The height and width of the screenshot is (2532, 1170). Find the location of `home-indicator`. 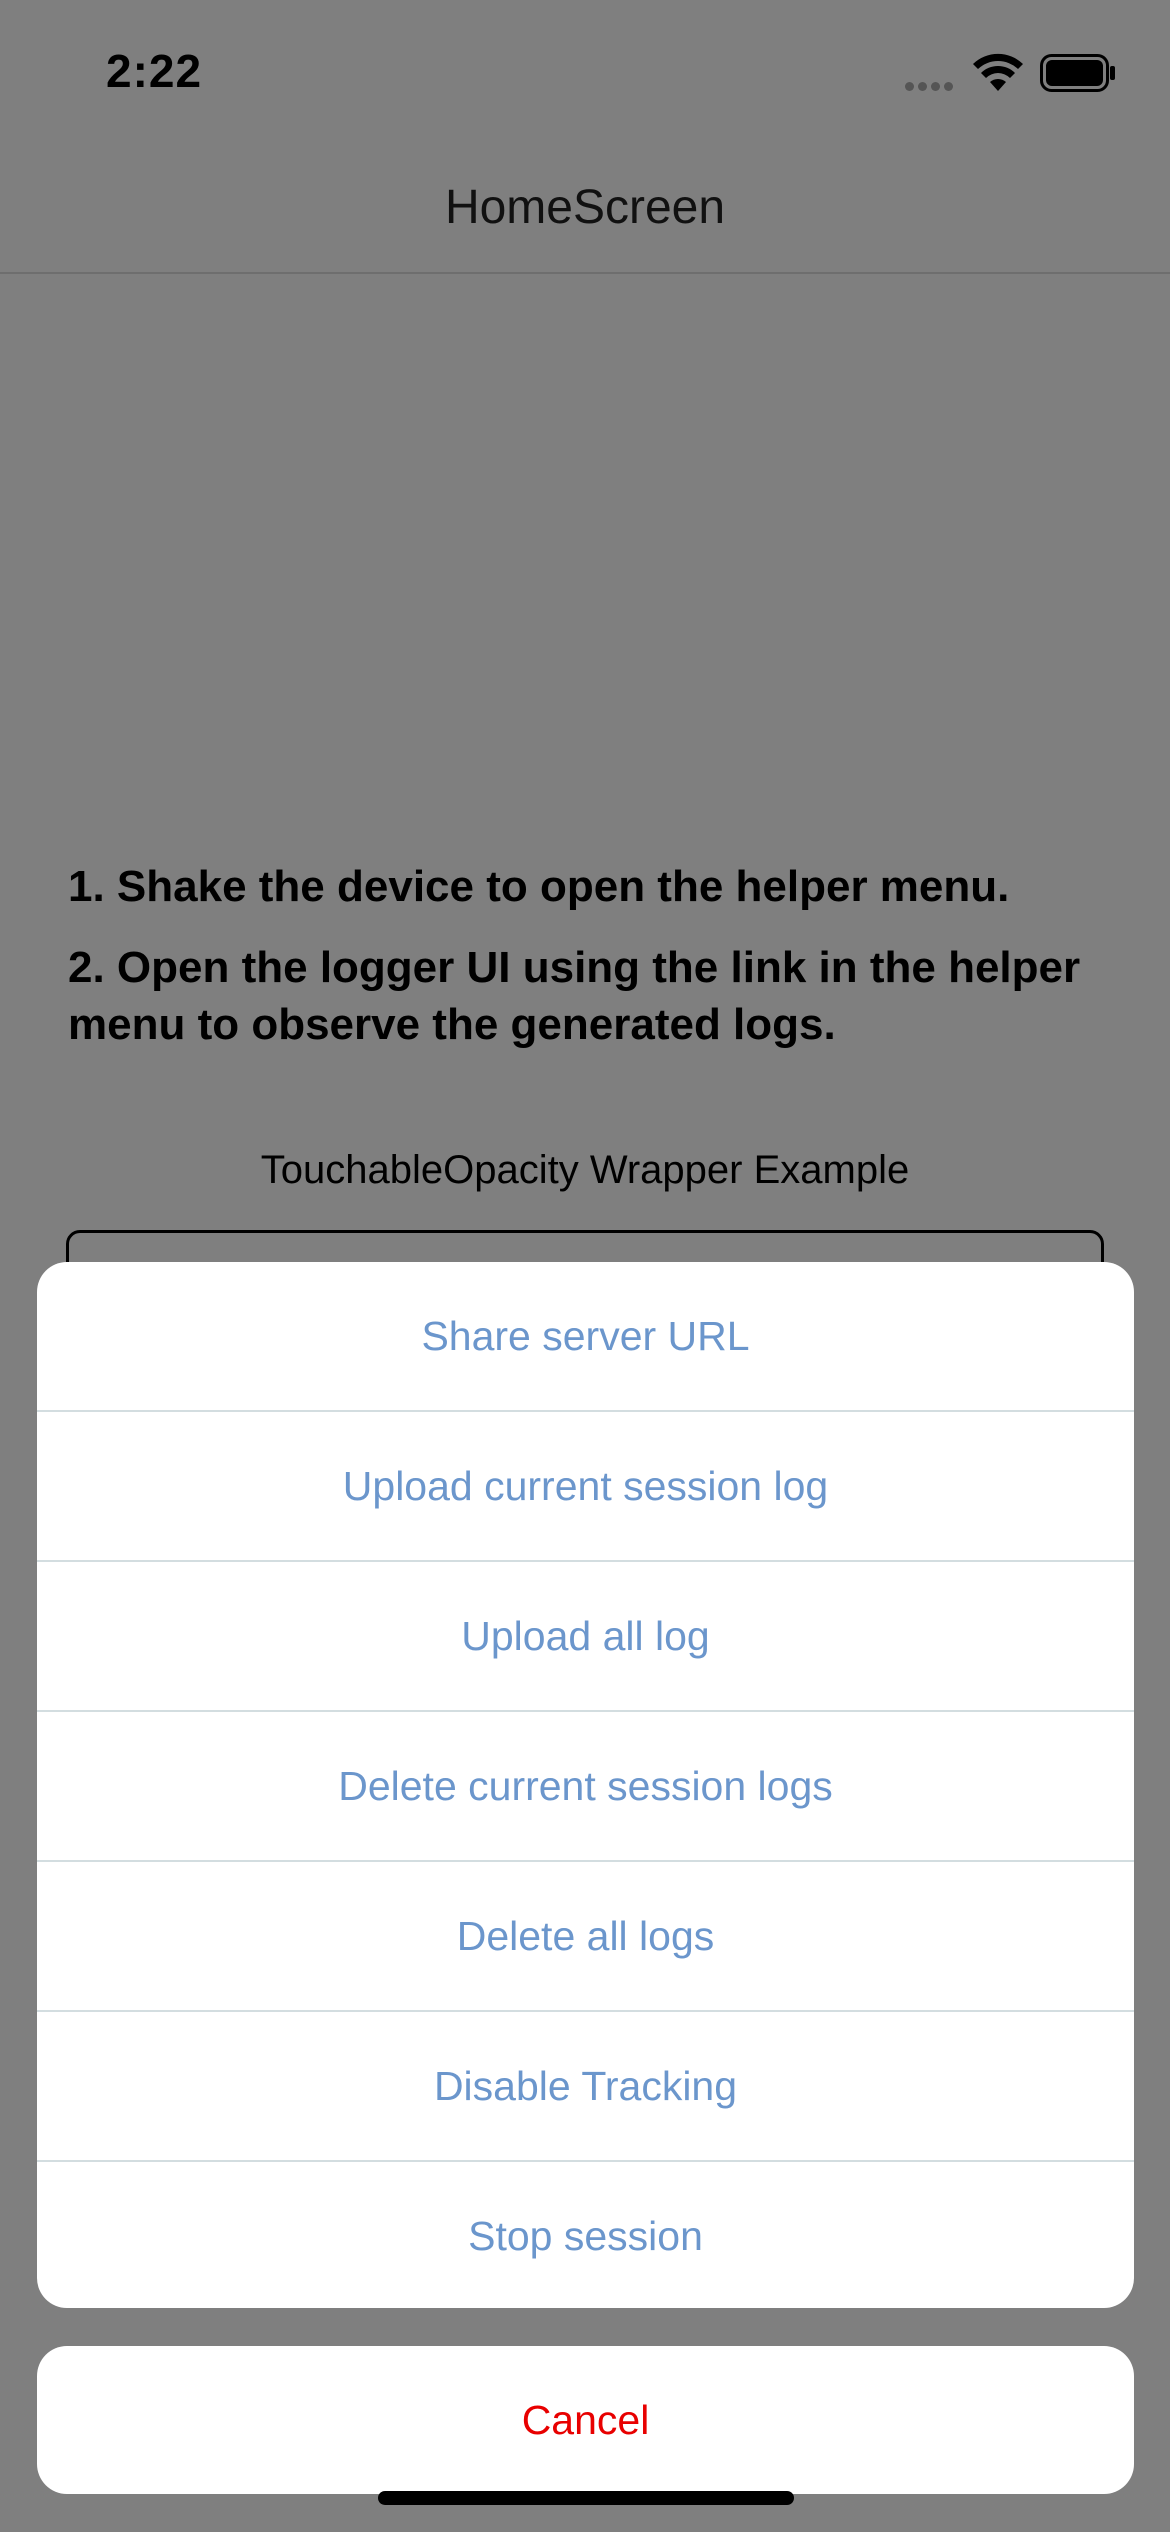

home-indicator is located at coordinates (586, 2498).